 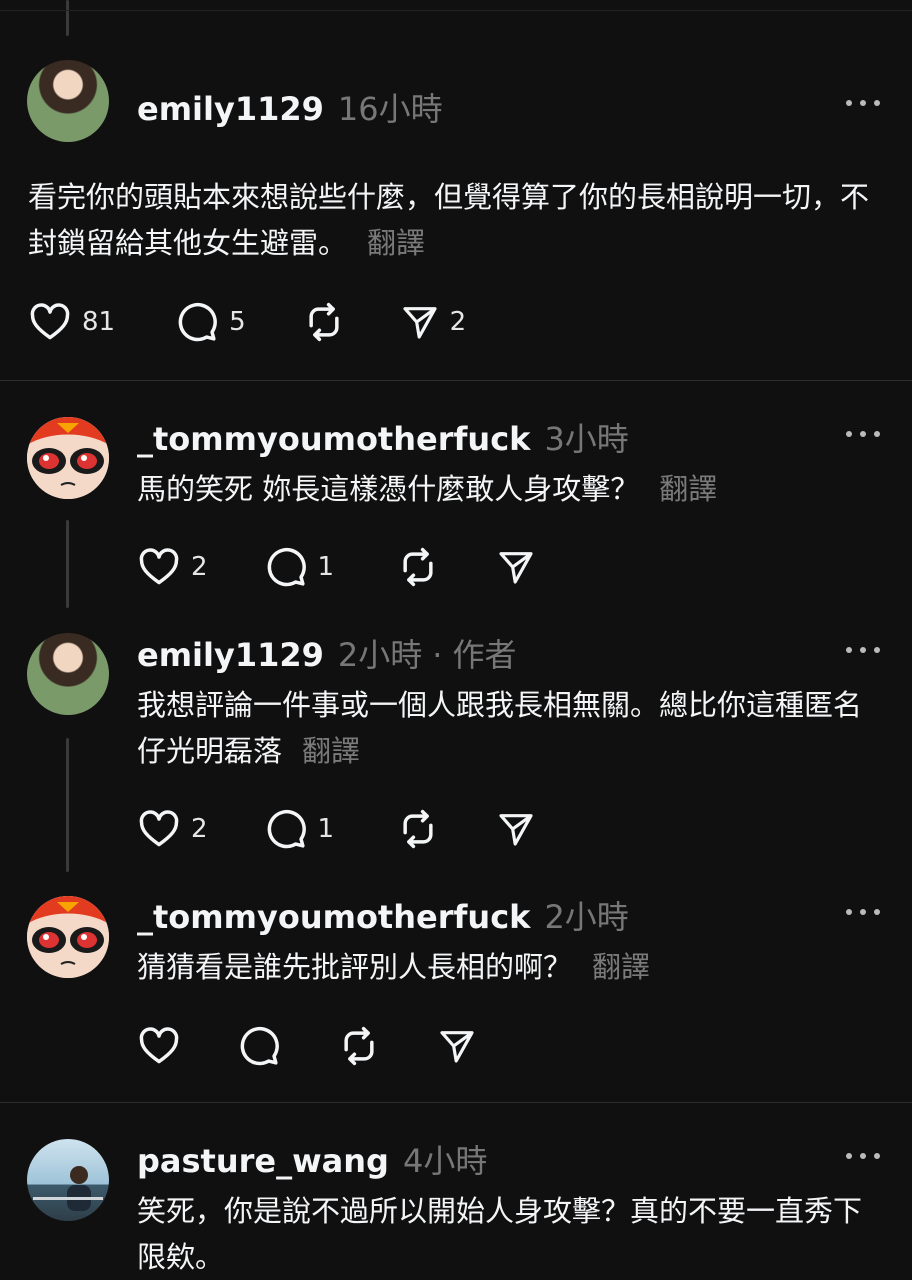 What do you see at coordinates (326, 653) in the screenshot?
I see `username: emily1129 2小時 · 作者` at bounding box center [326, 653].